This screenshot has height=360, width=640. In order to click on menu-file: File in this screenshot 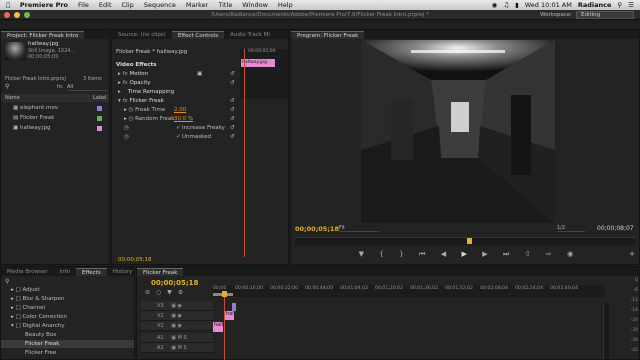, I will do `click(83, 5)`.